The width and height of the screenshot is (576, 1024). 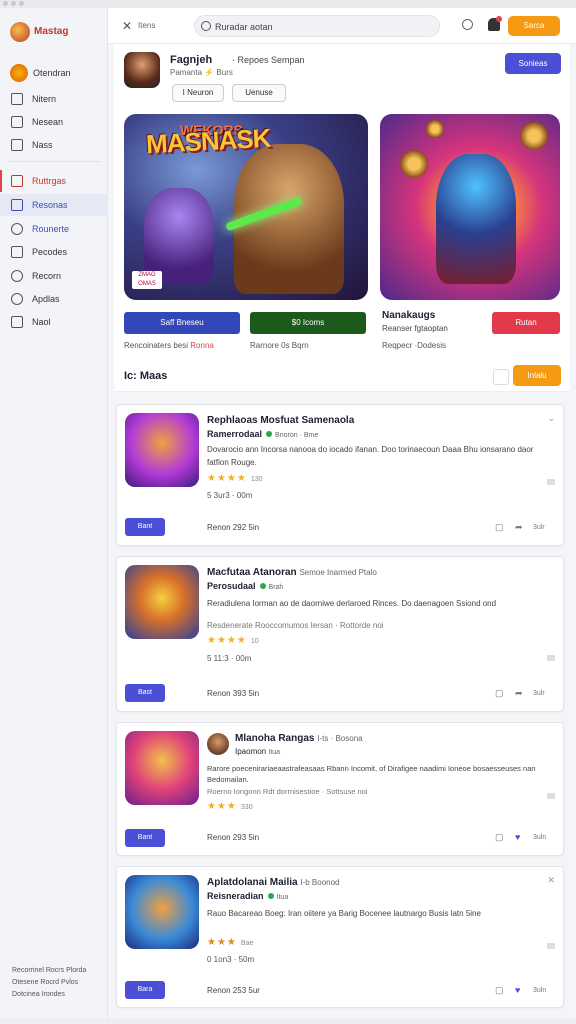 I want to click on sidebar-item: Rounerte, so click(x=54, y=229).